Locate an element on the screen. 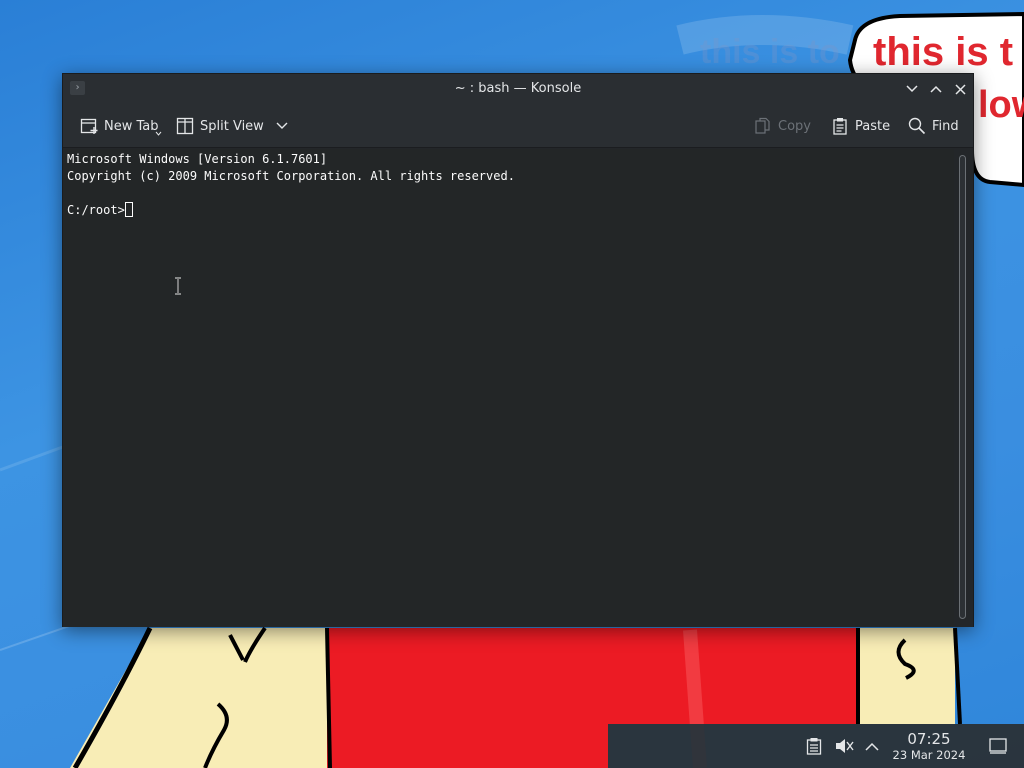  find-button: Find is located at coordinates (933, 126).